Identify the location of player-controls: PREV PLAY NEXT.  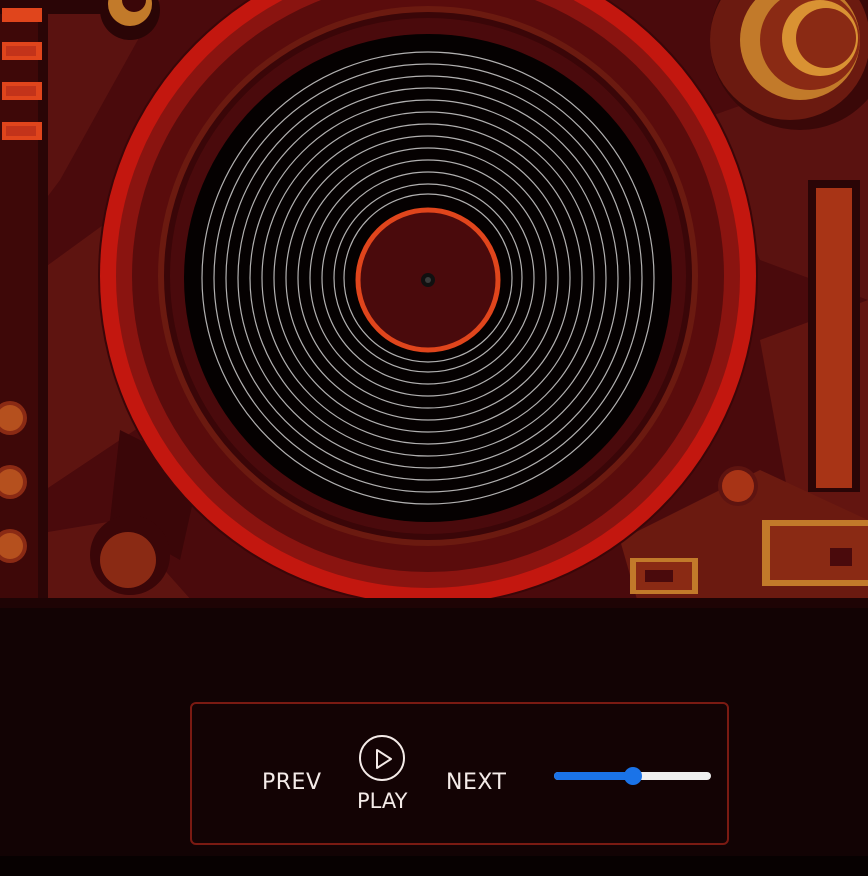
(459, 773).